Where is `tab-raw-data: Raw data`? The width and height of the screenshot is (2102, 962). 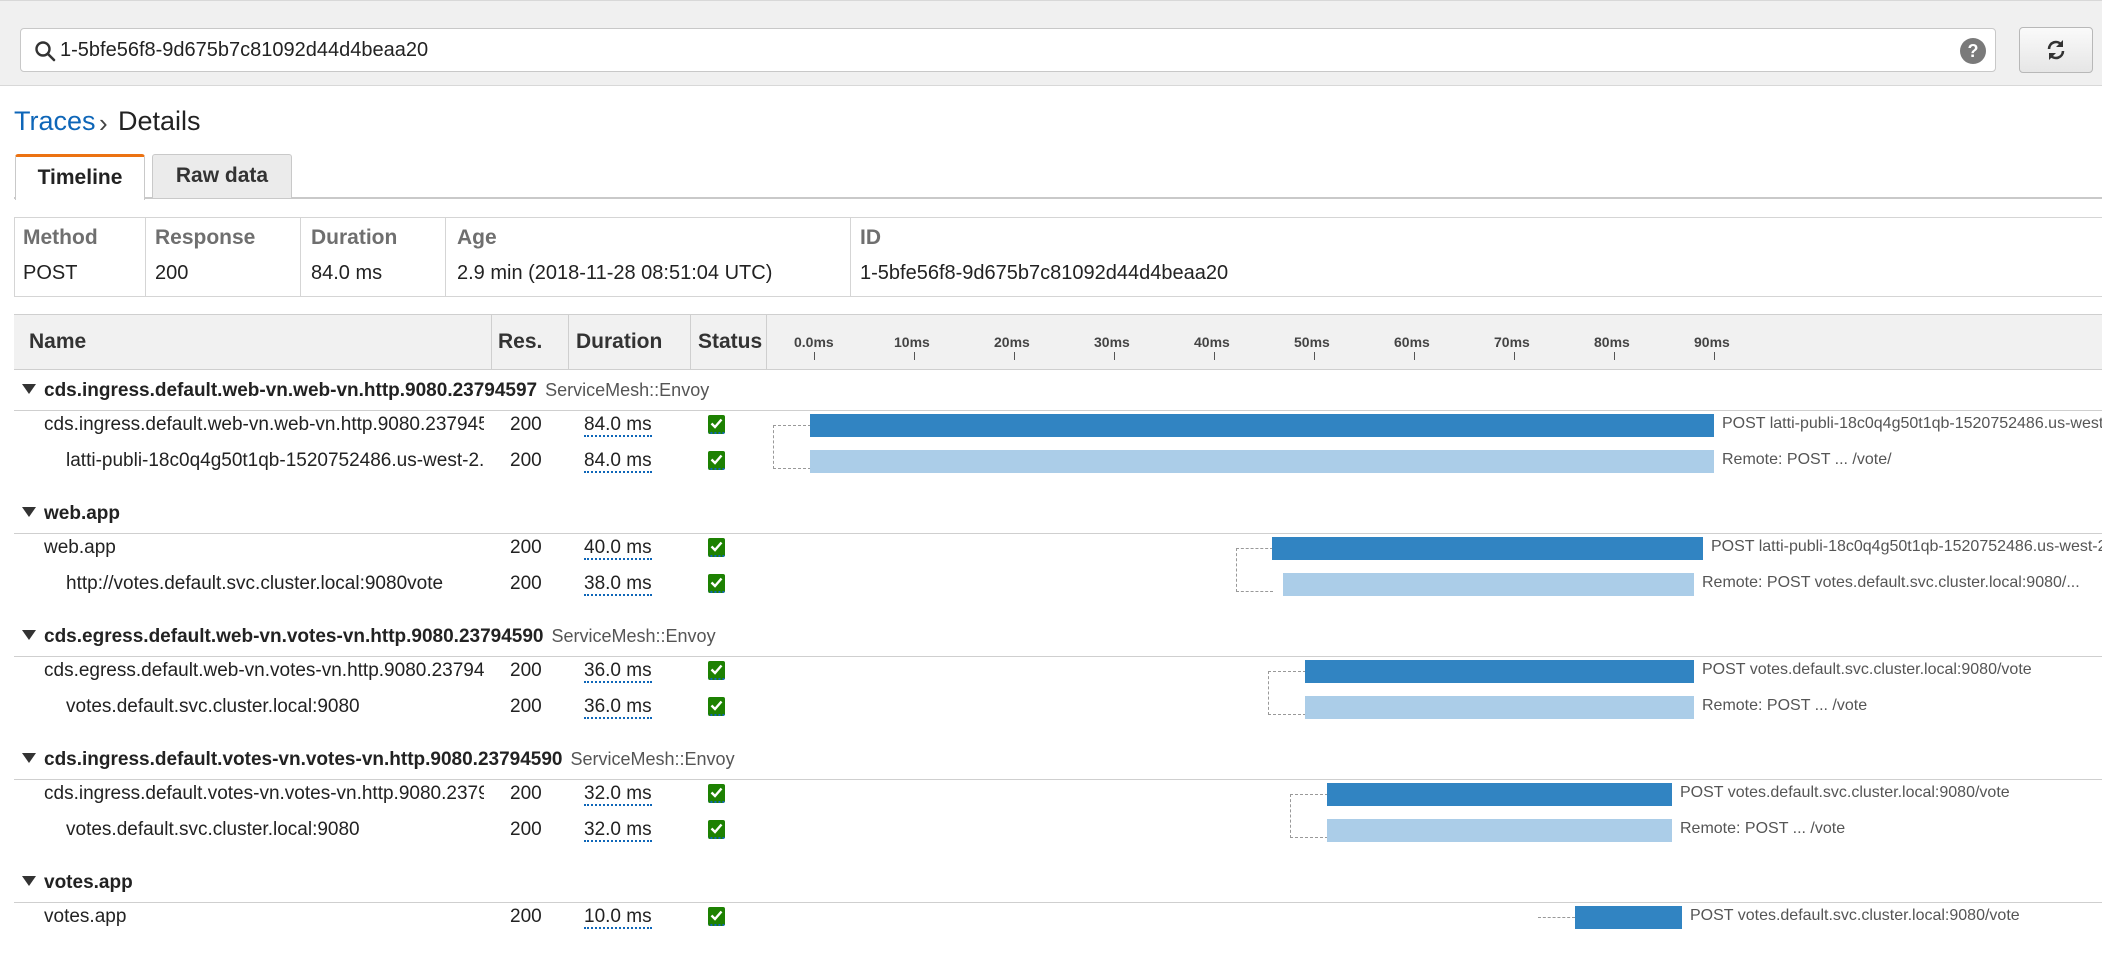 tab-raw-data: Raw data is located at coordinates (222, 176).